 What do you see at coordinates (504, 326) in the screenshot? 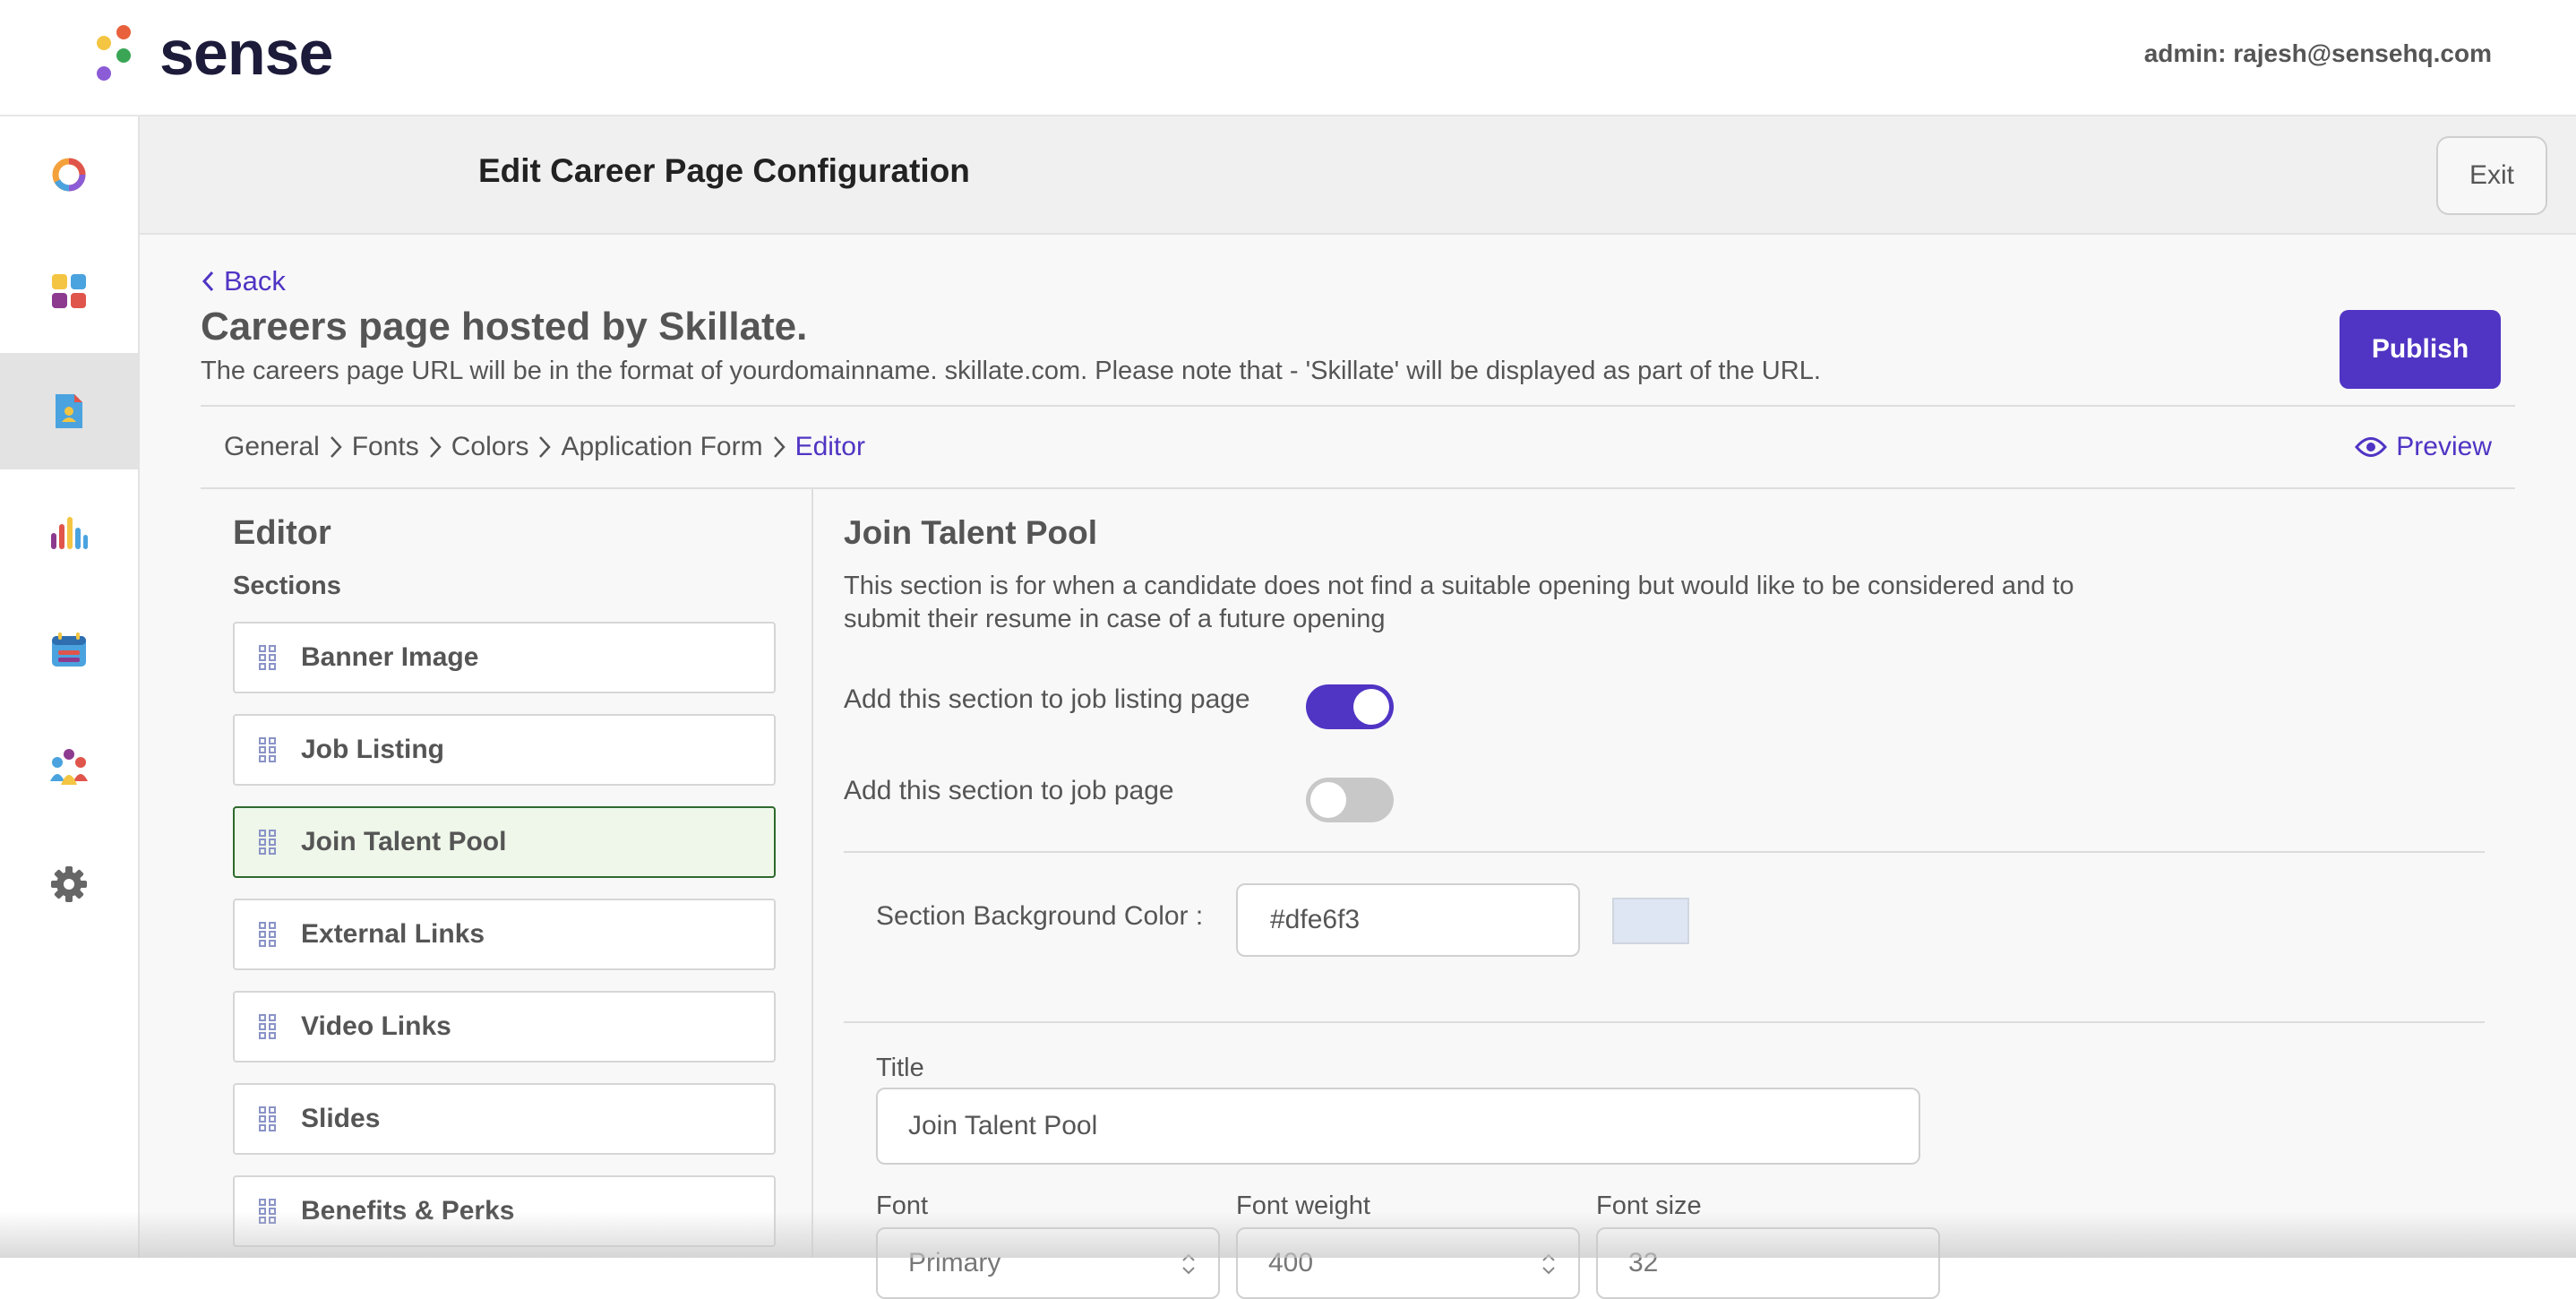
I see `careers-title: Careers page hosted by Skillate.` at bounding box center [504, 326].